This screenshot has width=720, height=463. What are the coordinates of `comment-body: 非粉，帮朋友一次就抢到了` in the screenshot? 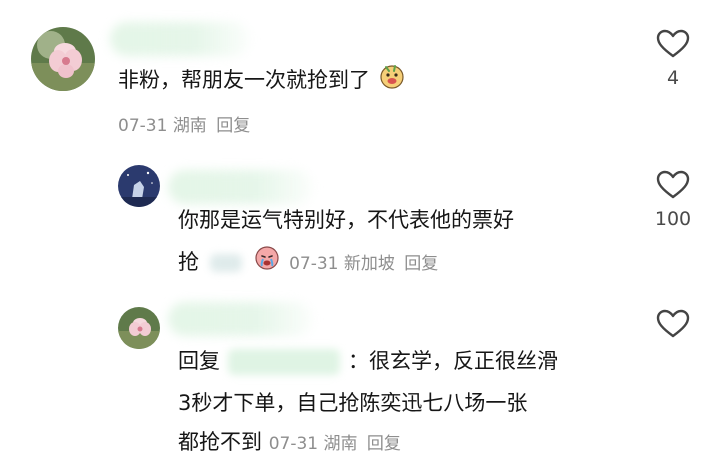 It's located at (244, 80).